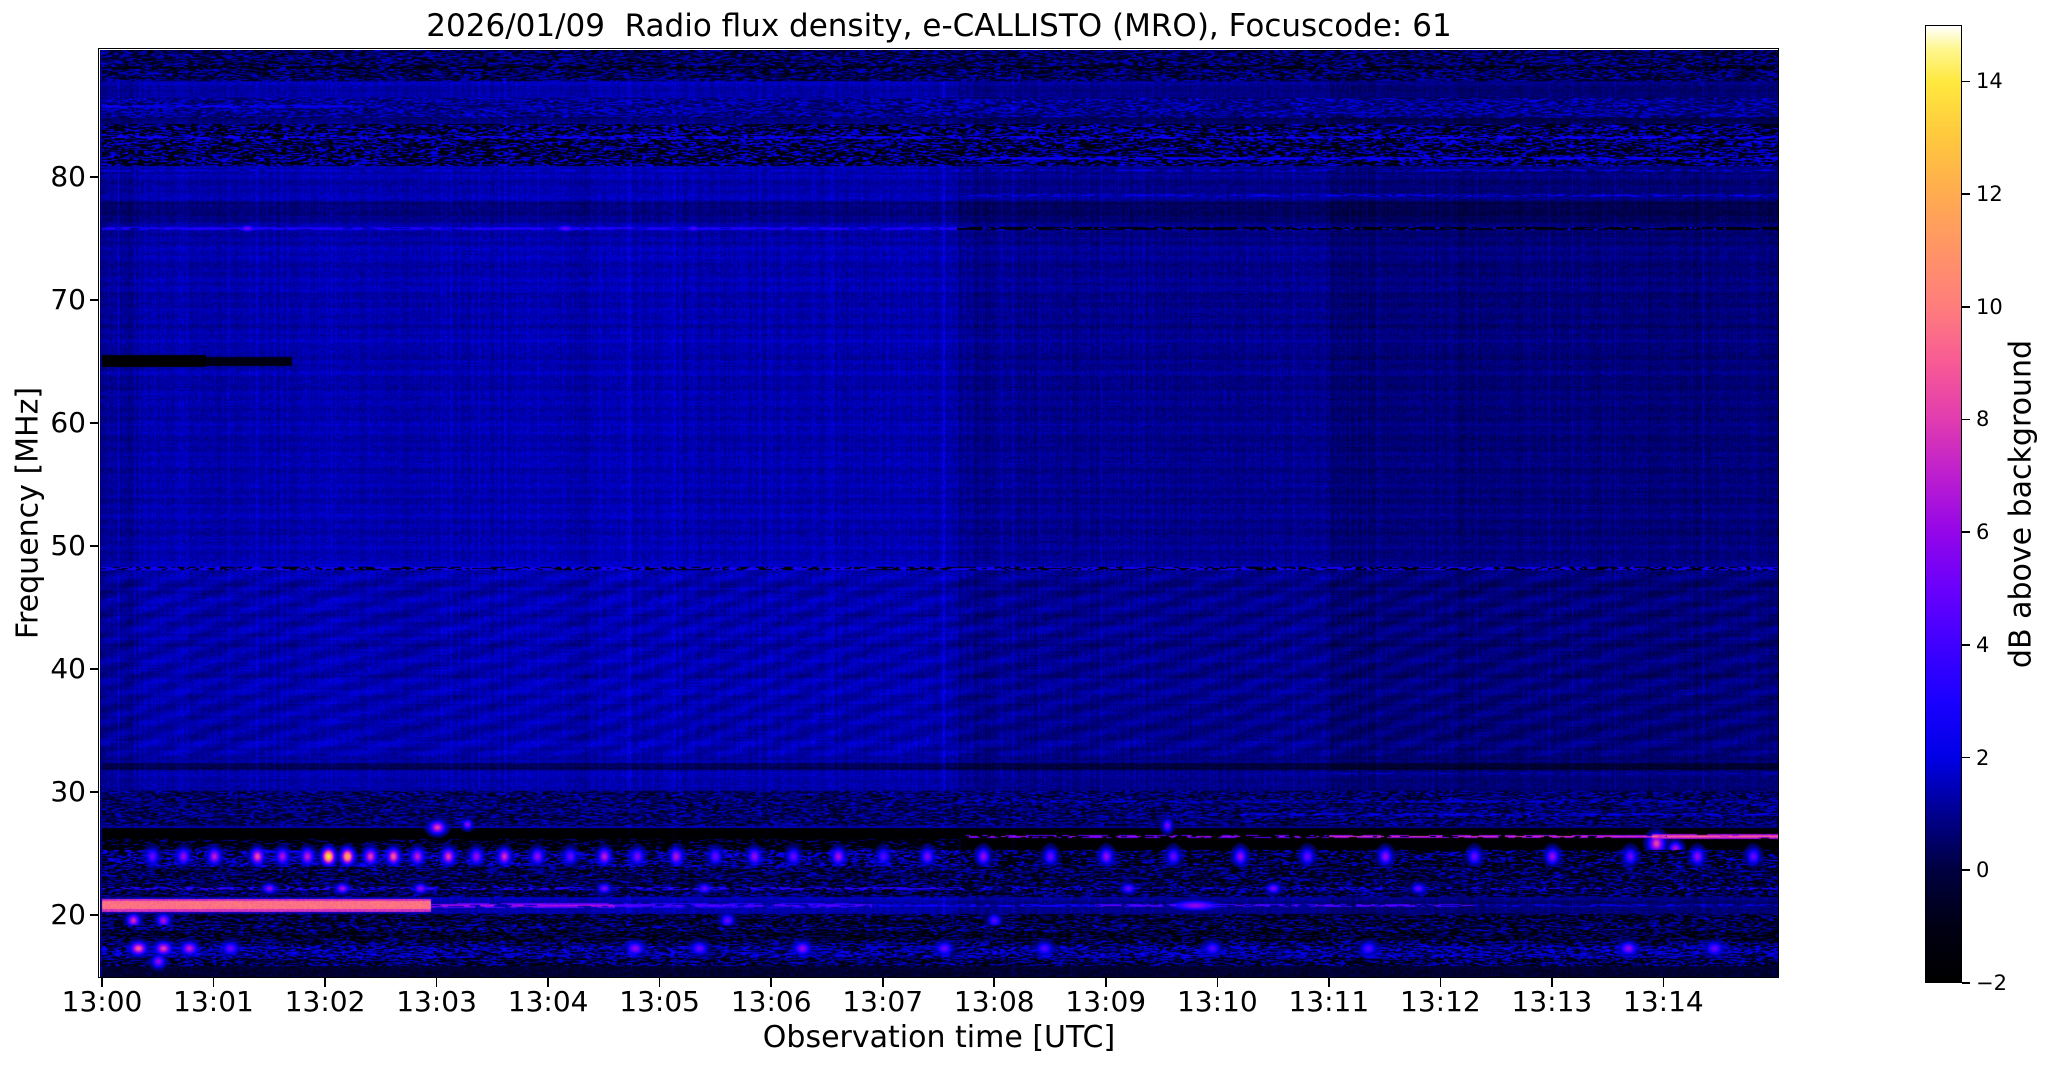  What do you see at coordinates (1329, 1001) in the screenshot?
I see `x-tick-label: 13:11` at bounding box center [1329, 1001].